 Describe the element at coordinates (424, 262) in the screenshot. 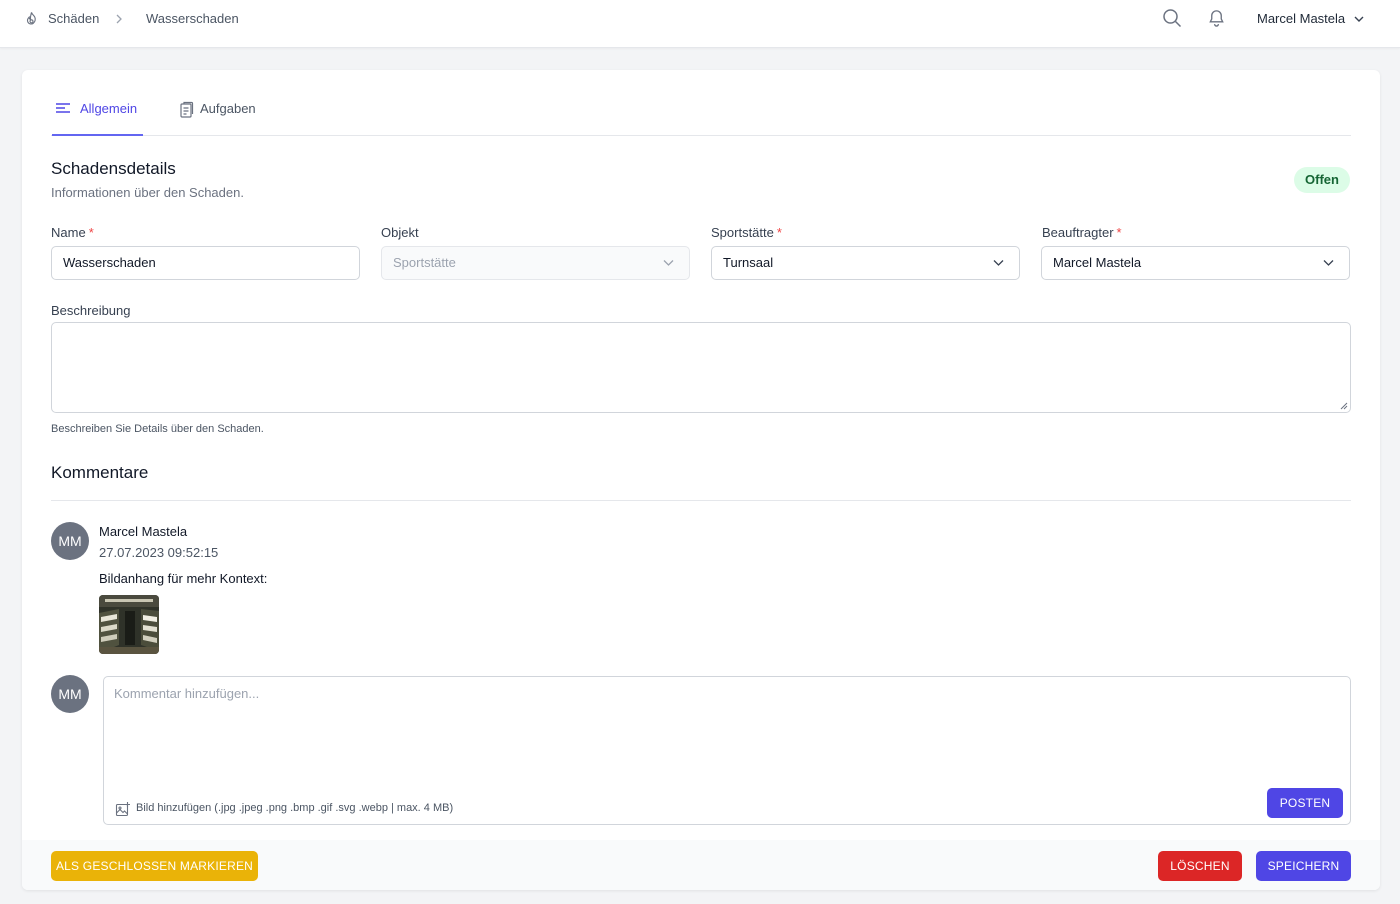

I see `object-placeholder: Sportstätte` at that location.